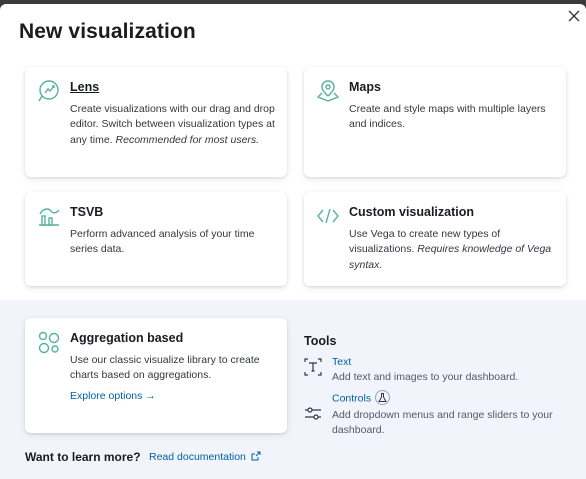 This screenshot has height=479, width=586. I want to click on tsvb-title: TSVB, so click(86, 212).